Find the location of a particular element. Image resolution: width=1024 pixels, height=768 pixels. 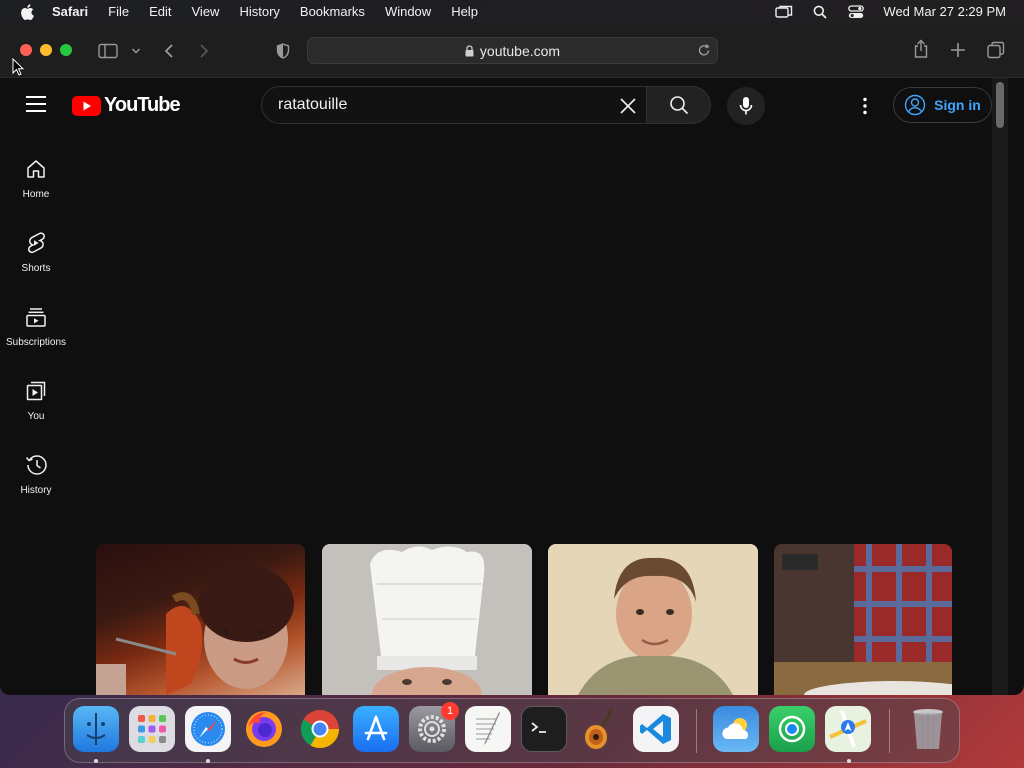

find-my-icon is located at coordinates (792, 729).